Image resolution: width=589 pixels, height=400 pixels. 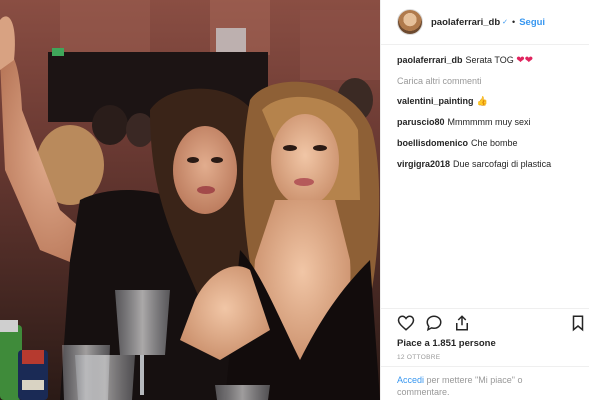 What do you see at coordinates (406, 323) in the screenshot?
I see `heart-icon` at bounding box center [406, 323].